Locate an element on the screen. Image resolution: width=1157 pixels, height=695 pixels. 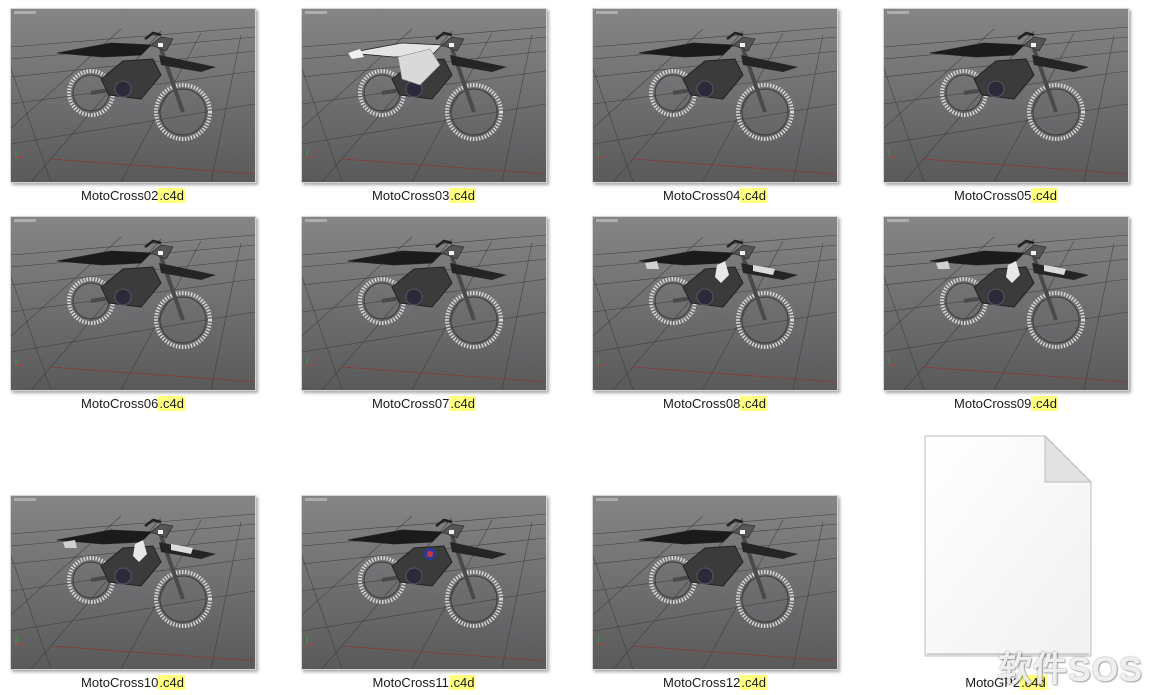
generic-file-icon is located at coordinates (1005, 549).